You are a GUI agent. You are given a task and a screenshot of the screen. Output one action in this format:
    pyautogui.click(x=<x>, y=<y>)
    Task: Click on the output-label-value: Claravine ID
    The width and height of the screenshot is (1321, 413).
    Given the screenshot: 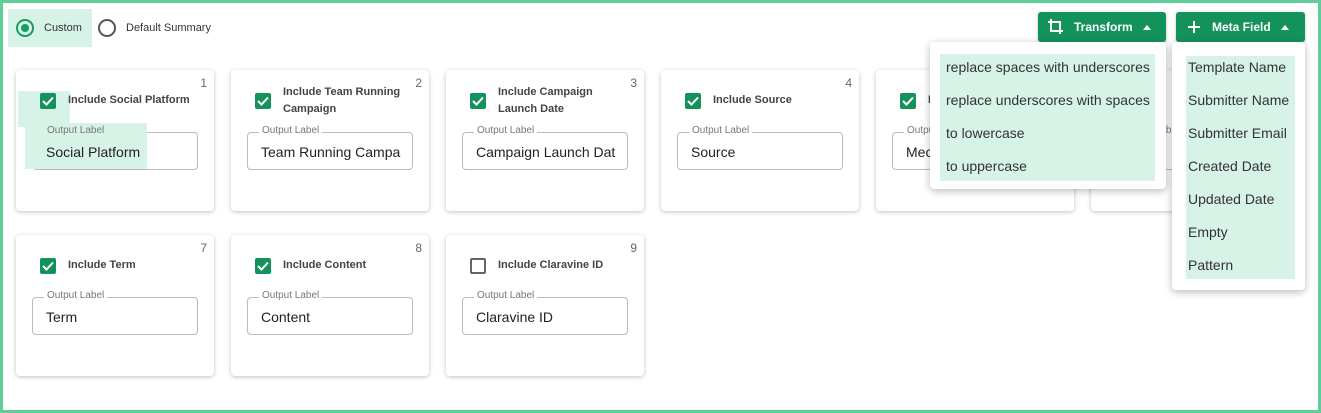 What is the action you would take?
    pyautogui.click(x=515, y=317)
    